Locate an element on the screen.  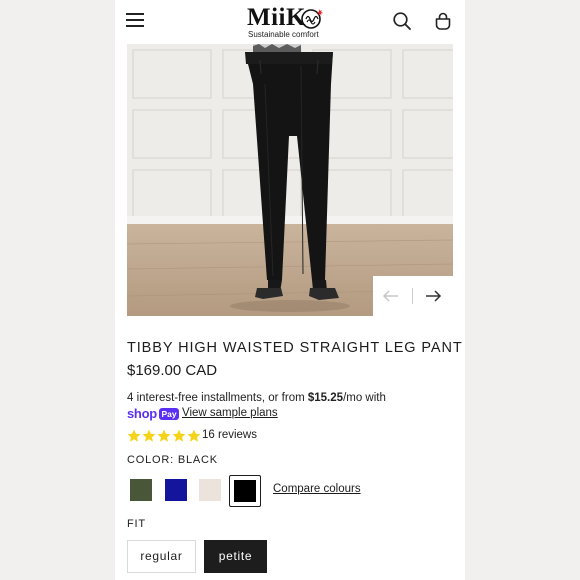
swatch-blush is located at coordinates (210, 490).